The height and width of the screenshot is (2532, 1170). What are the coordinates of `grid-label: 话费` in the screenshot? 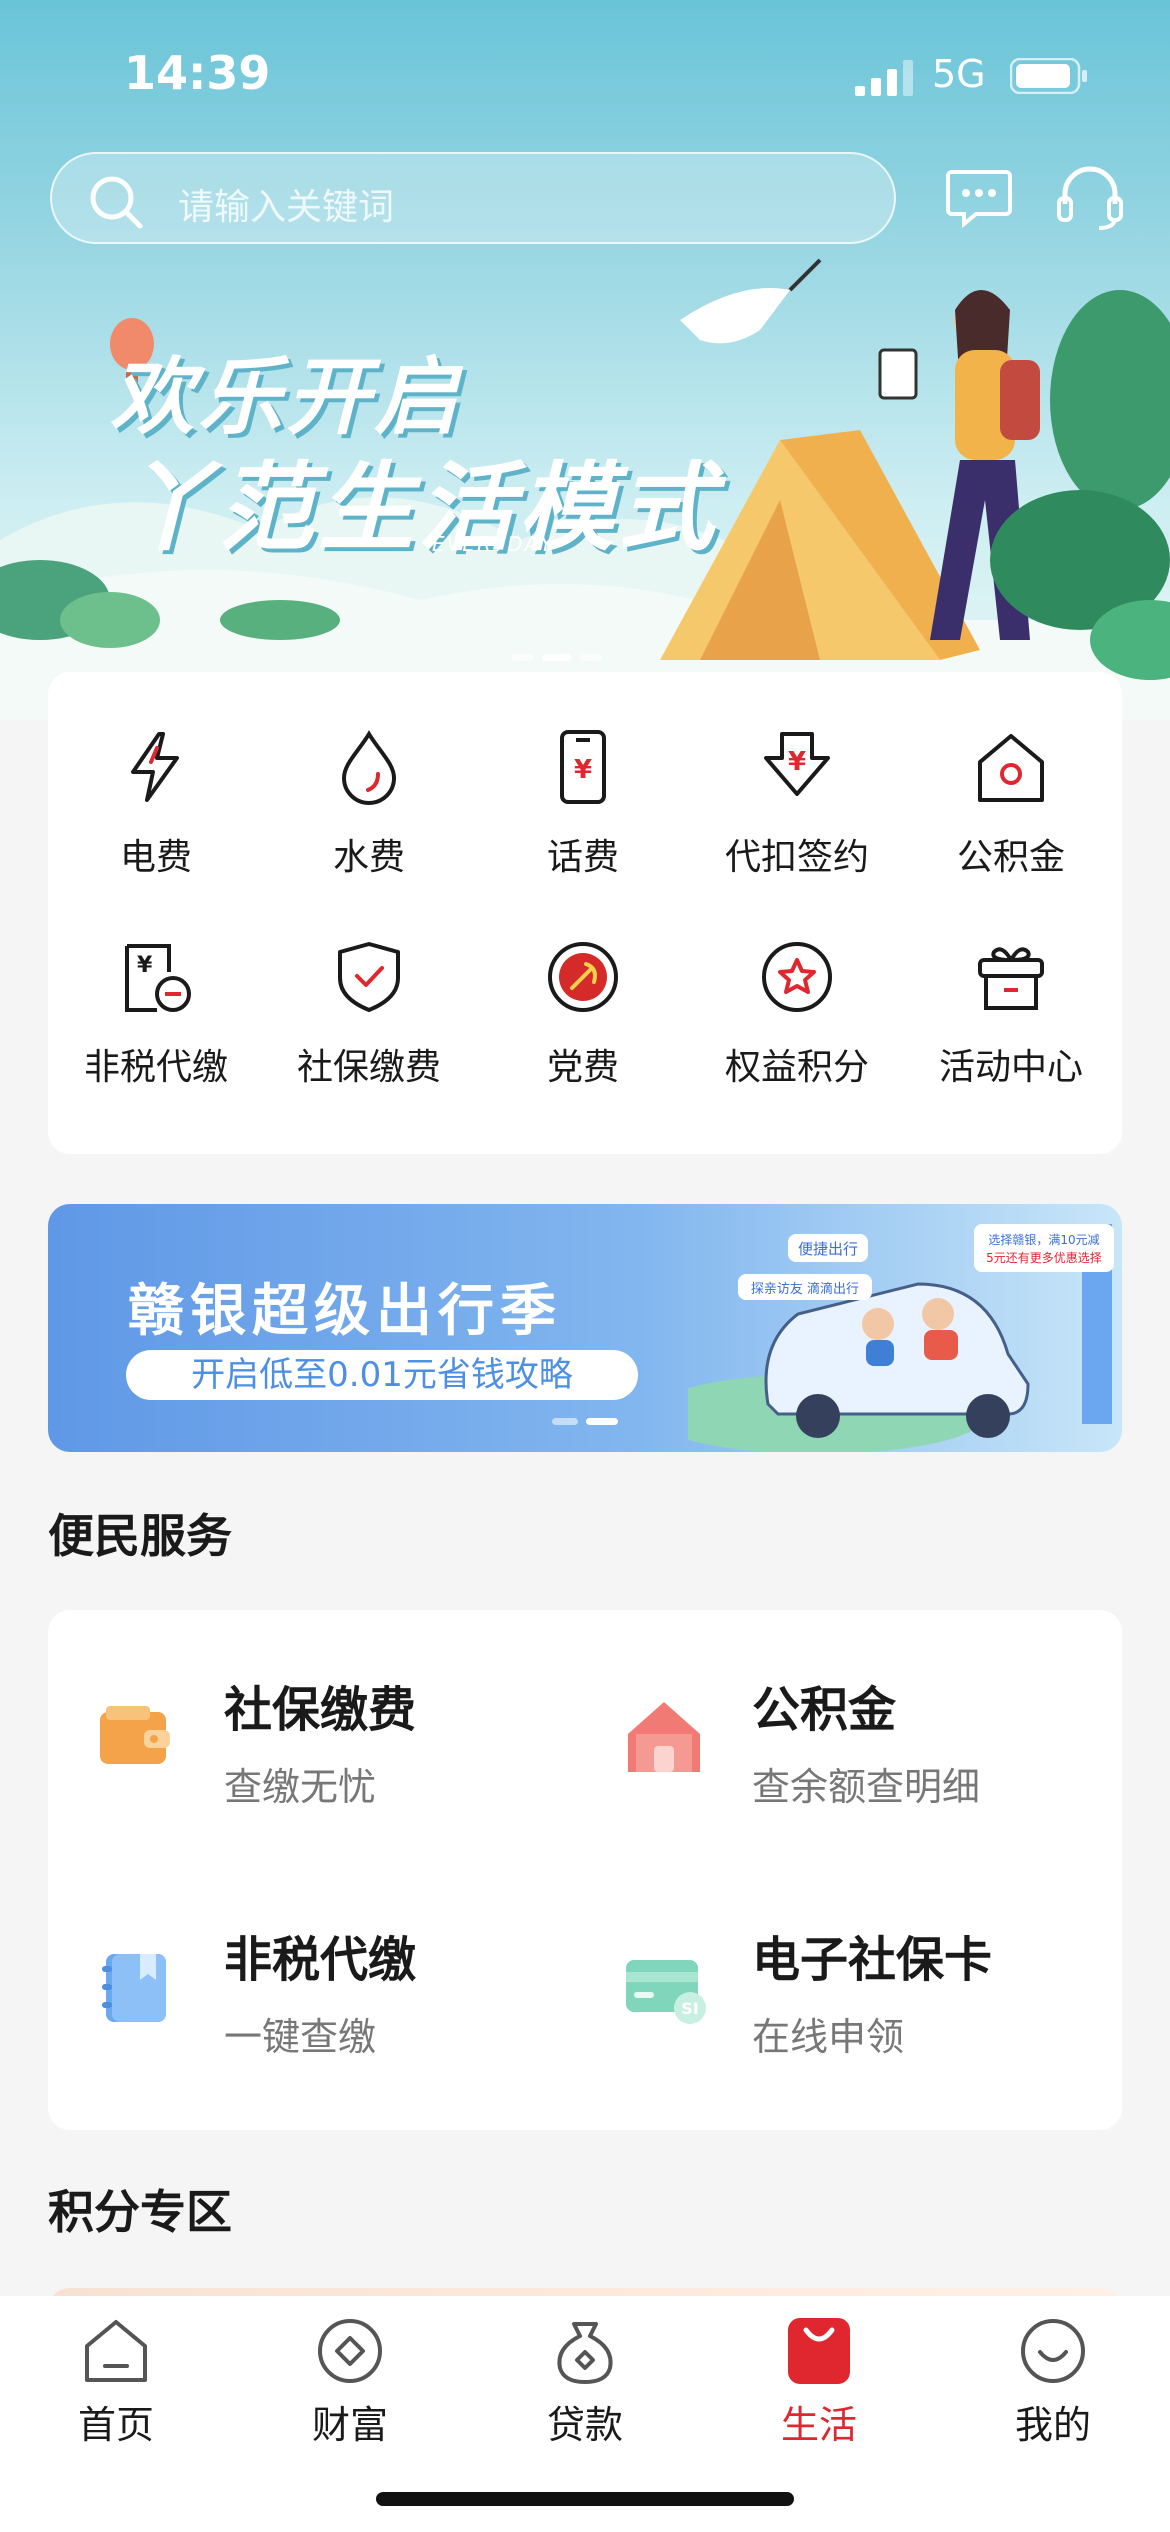 It's located at (582, 857).